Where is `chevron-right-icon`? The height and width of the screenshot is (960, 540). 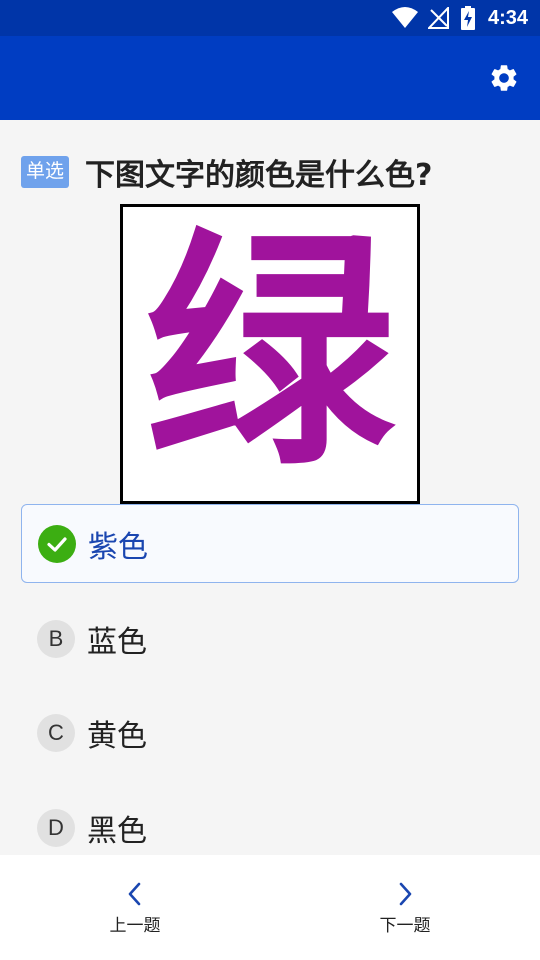
chevron-right-icon is located at coordinates (405, 894).